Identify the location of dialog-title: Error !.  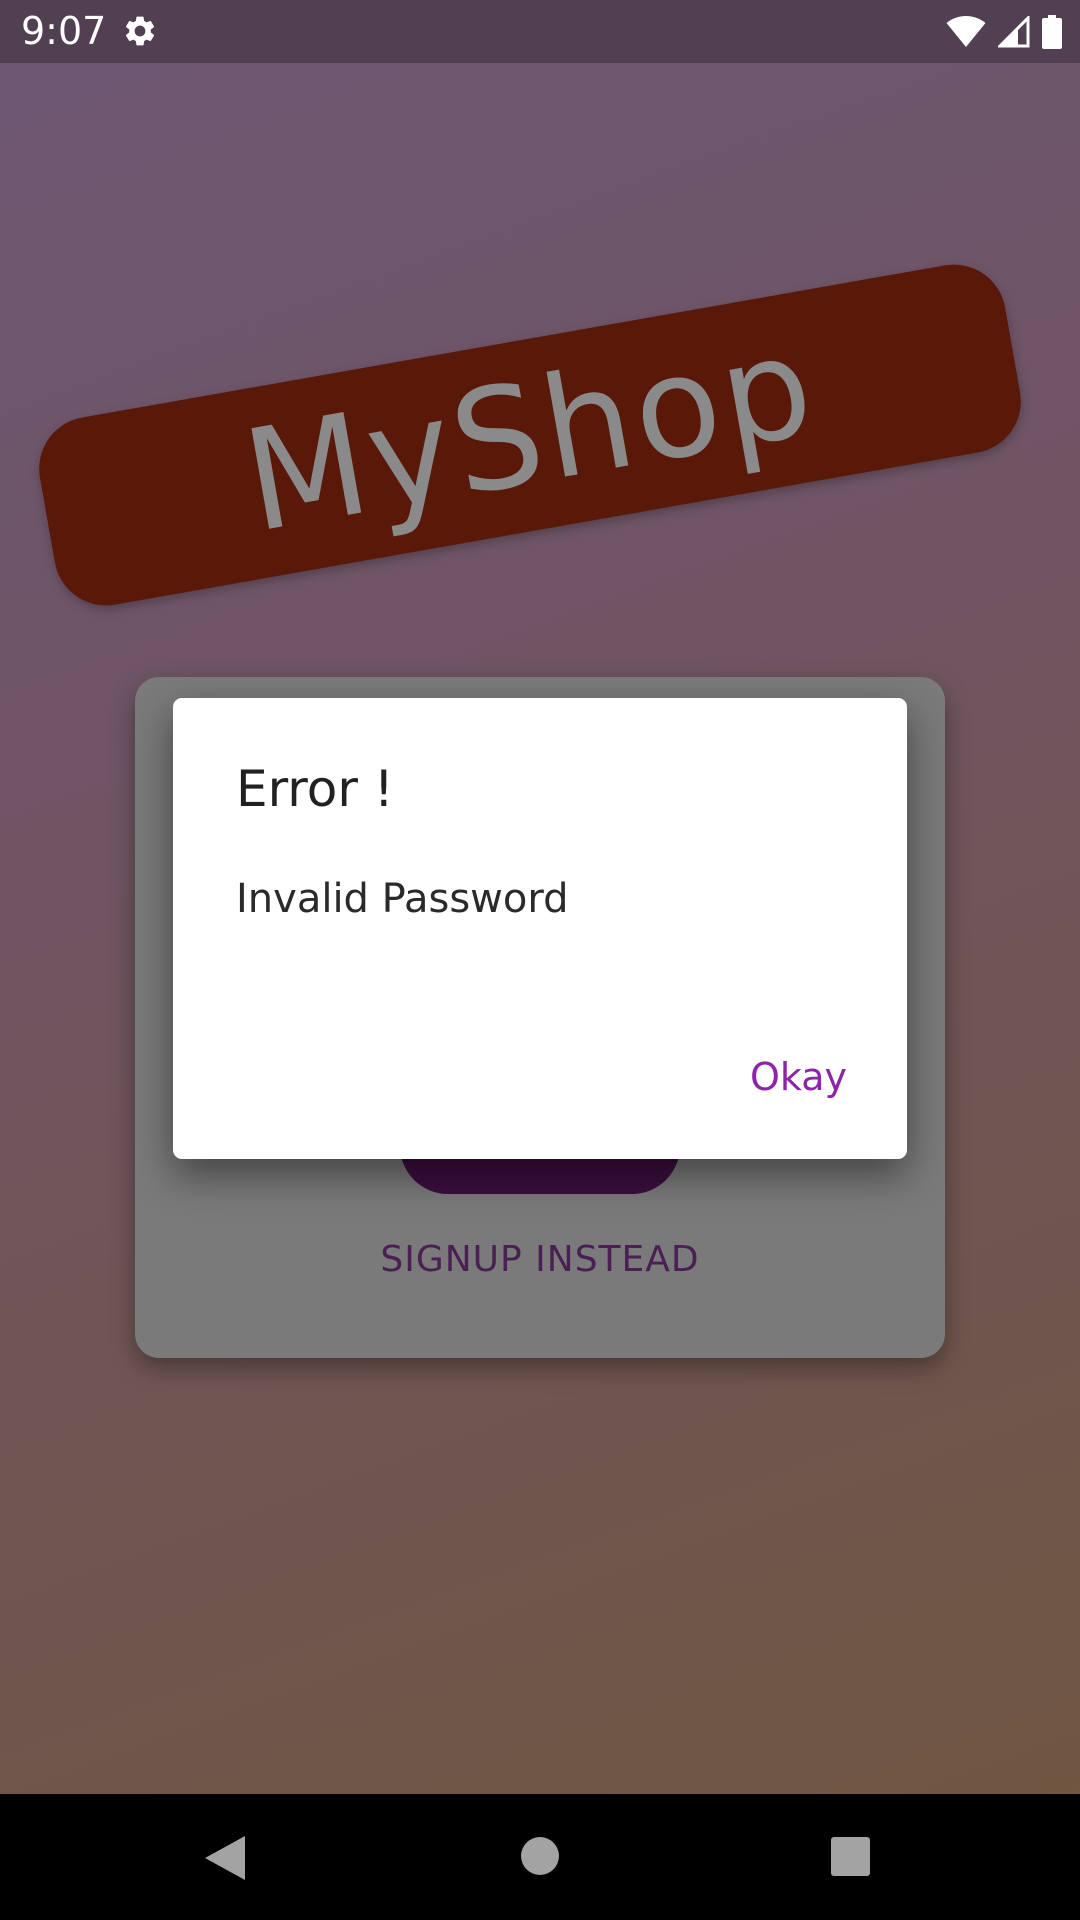
(315, 789).